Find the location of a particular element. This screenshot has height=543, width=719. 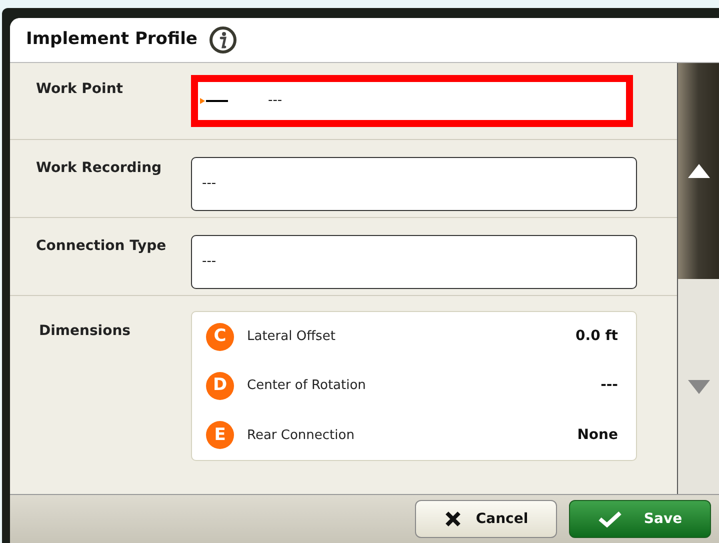

letter-badge: D is located at coordinates (220, 386).